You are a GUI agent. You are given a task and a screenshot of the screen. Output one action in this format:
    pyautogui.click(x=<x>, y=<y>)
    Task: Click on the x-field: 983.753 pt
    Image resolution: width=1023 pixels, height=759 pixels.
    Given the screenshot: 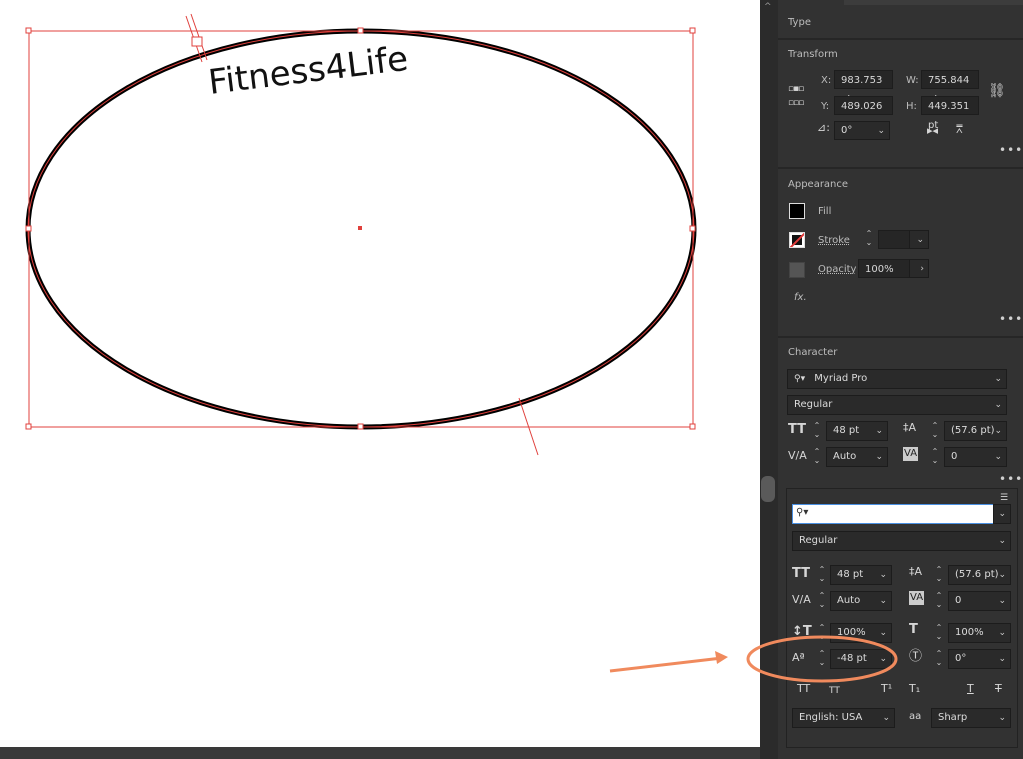 What is the action you would take?
    pyautogui.click(x=863, y=87)
    